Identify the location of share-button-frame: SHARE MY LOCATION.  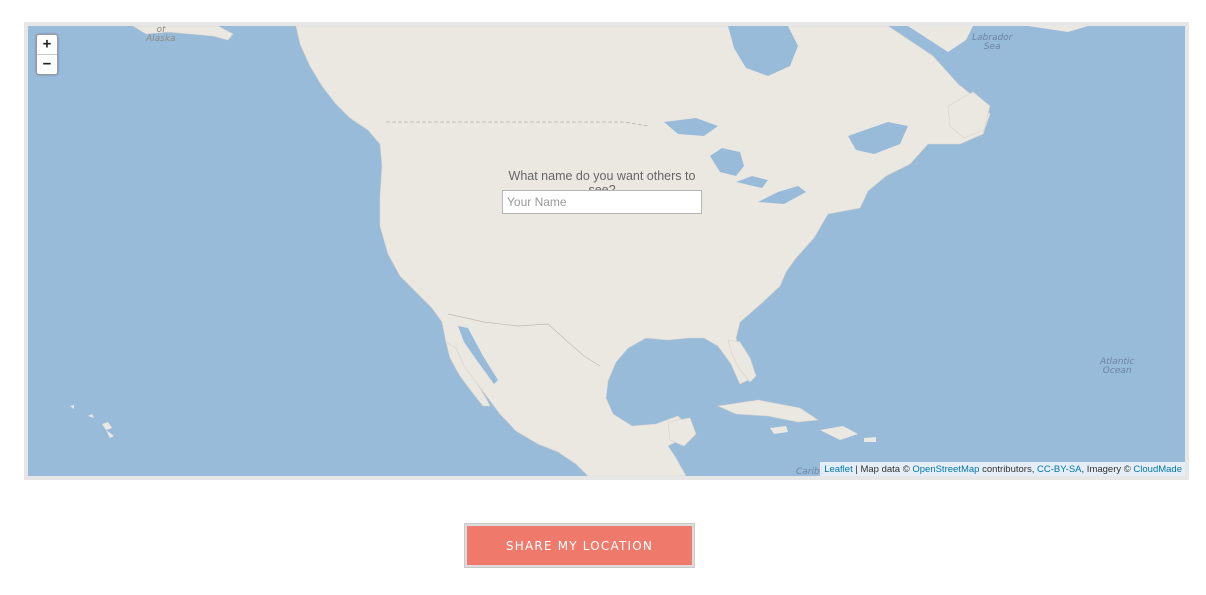
(579, 545).